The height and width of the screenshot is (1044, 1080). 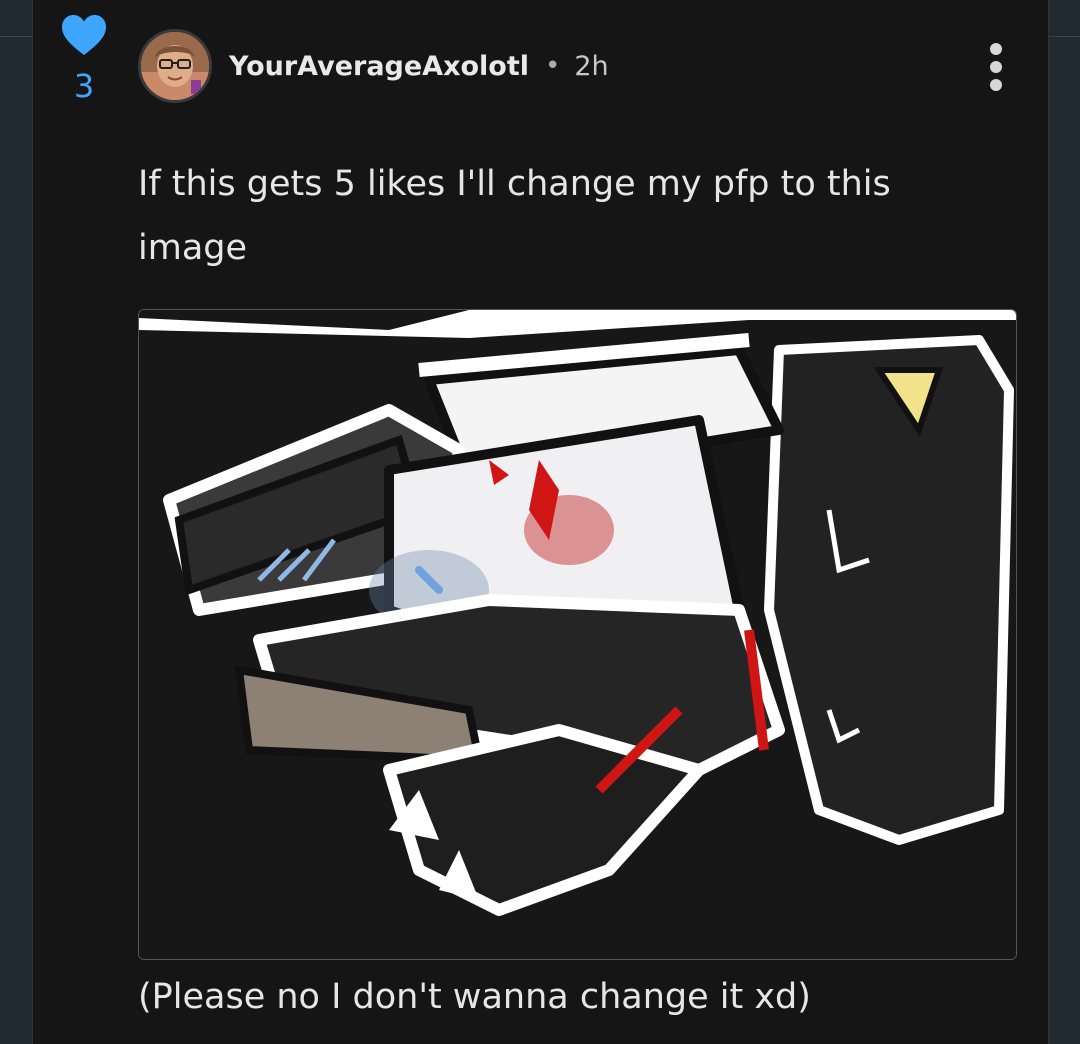 What do you see at coordinates (379, 66) in the screenshot?
I see `author-name: YourAverageAxolotl` at bounding box center [379, 66].